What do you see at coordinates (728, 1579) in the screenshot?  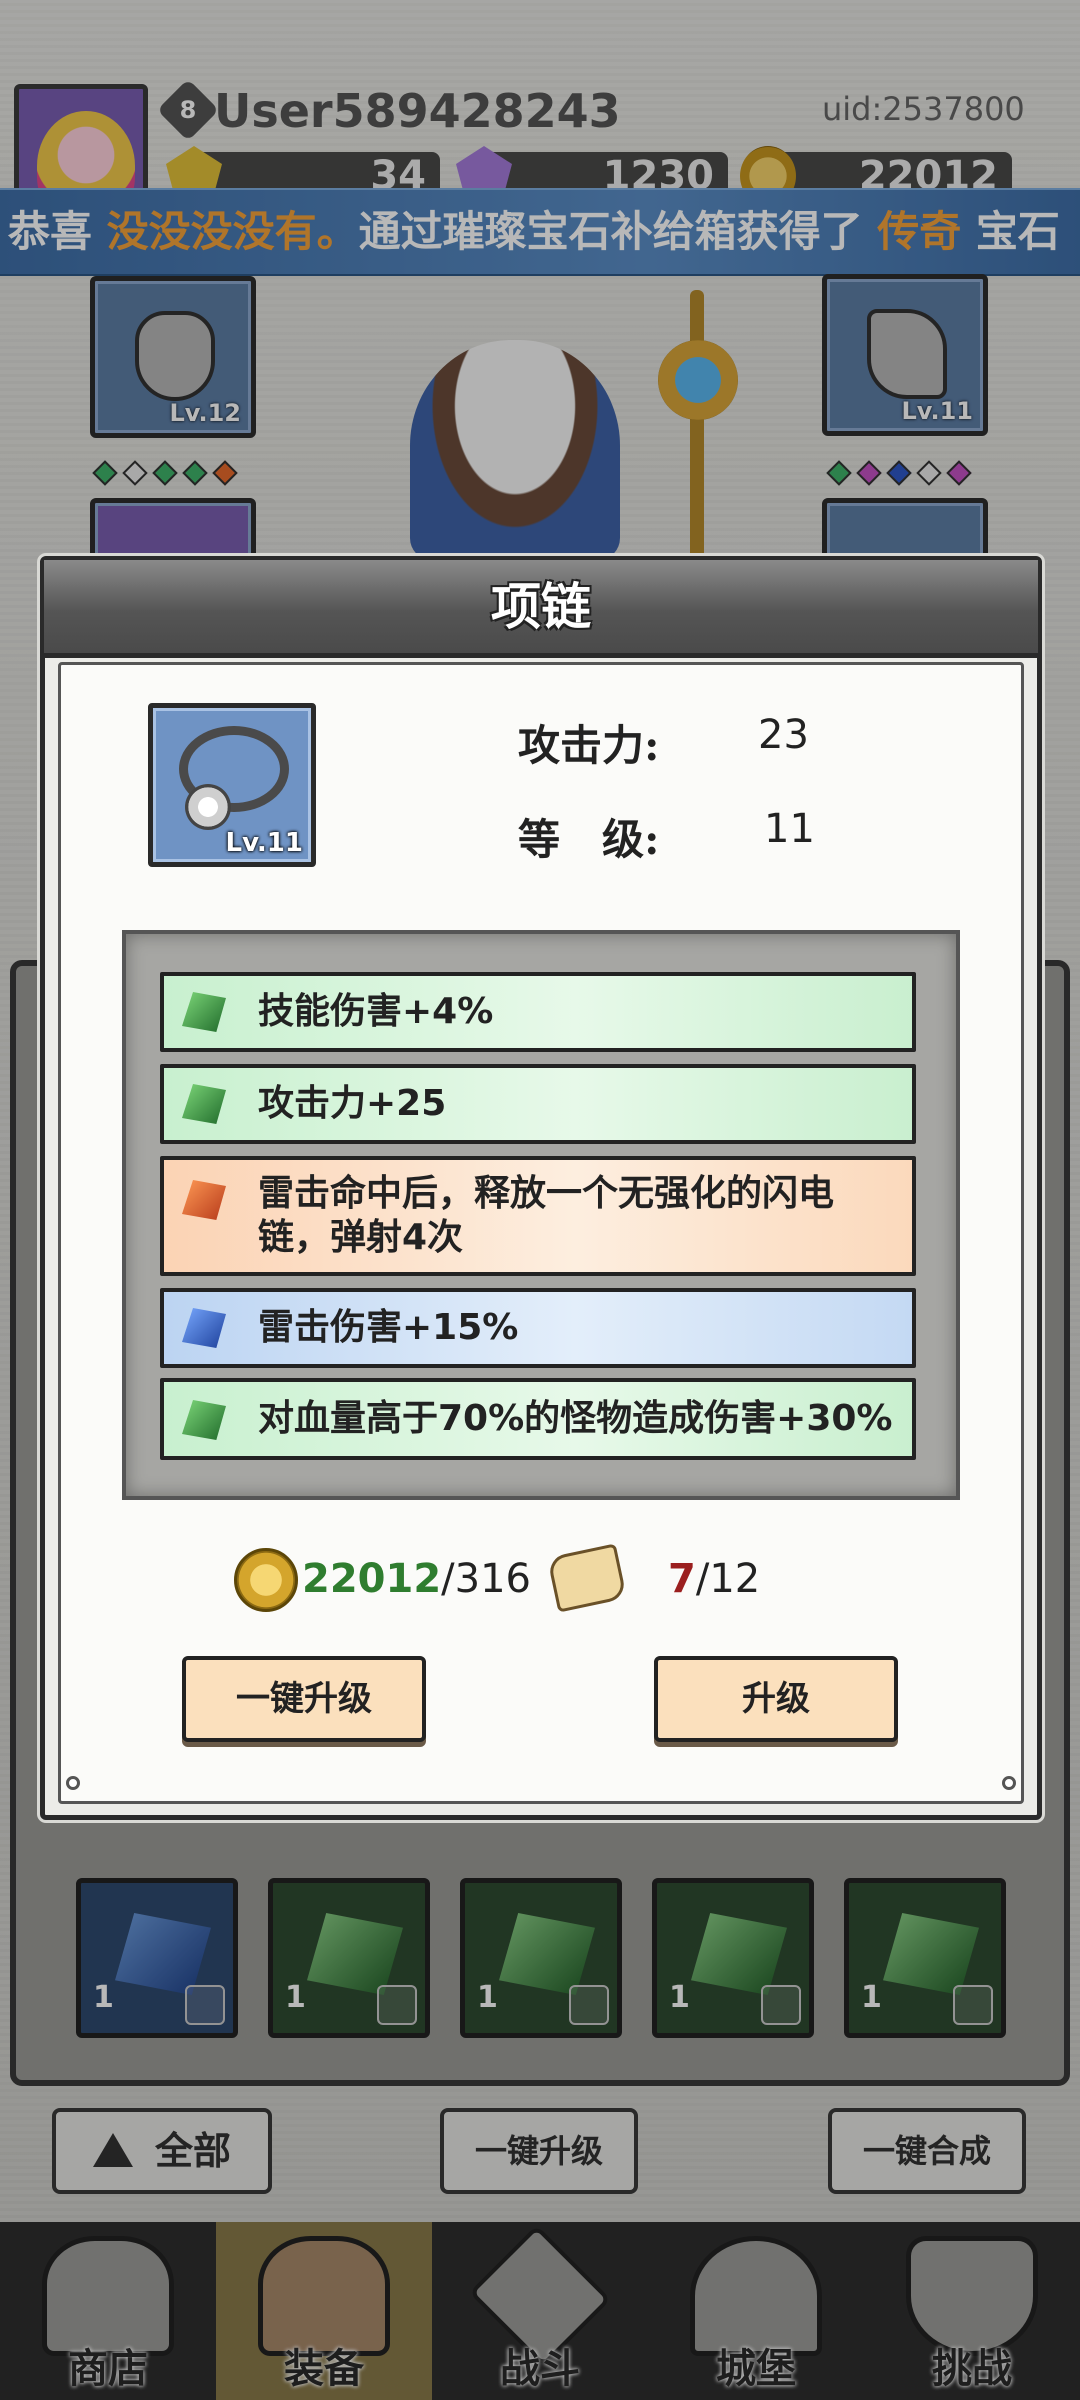 I see `scroll-required: /12` at bounding box center [728, 1579].